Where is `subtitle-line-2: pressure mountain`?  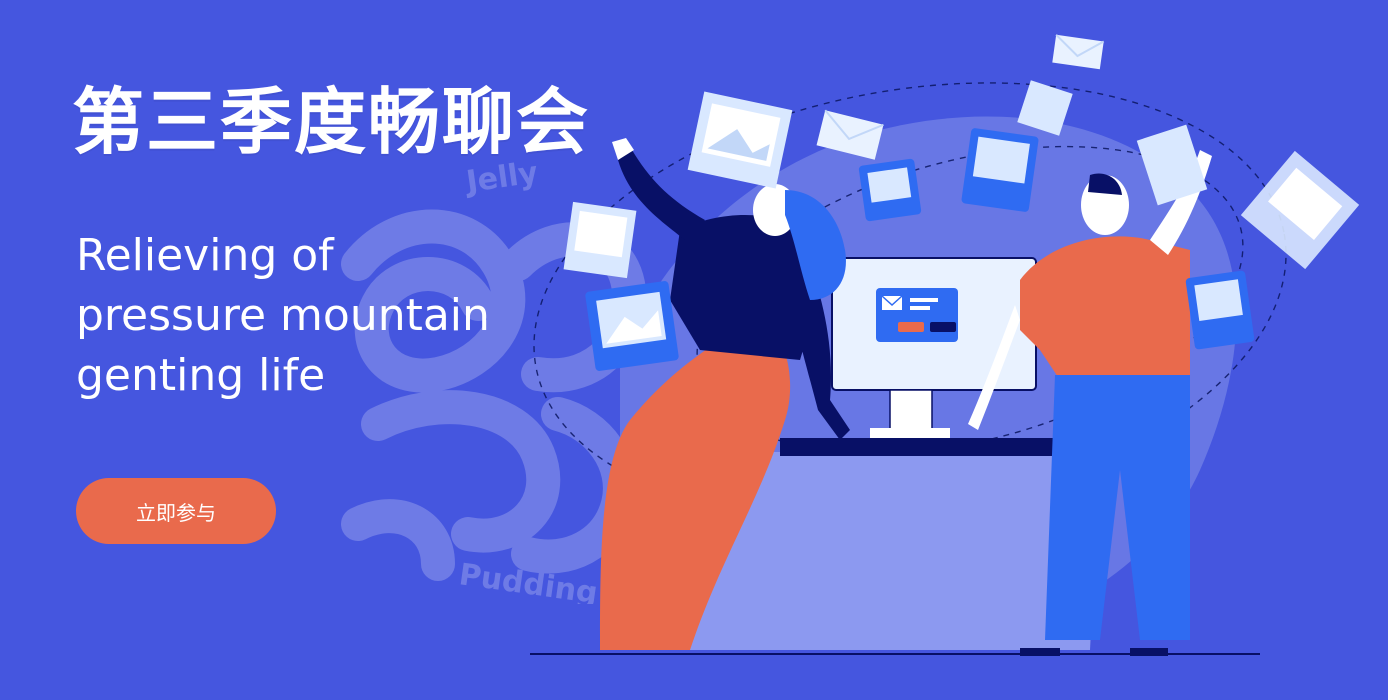 subtitle-line-2: pressure mountain is located at coordinates (283, 315).